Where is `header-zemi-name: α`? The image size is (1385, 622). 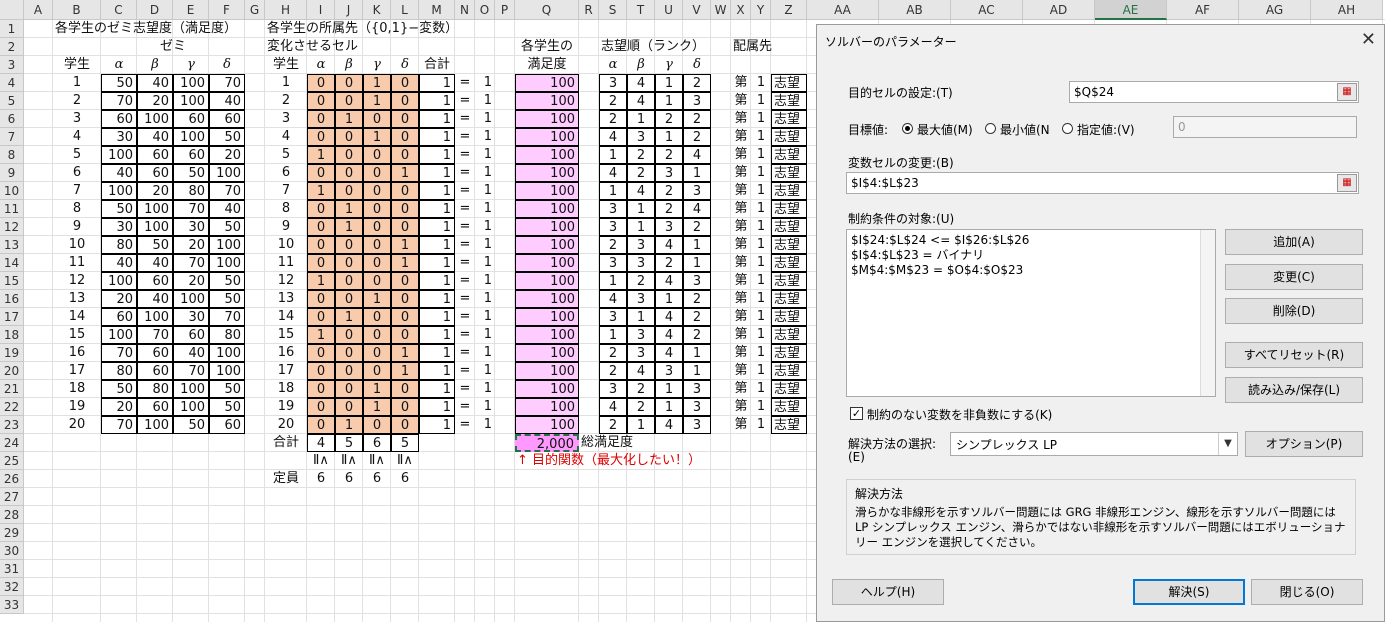
header-zemi-name: α is located at coordinates (119, 65).